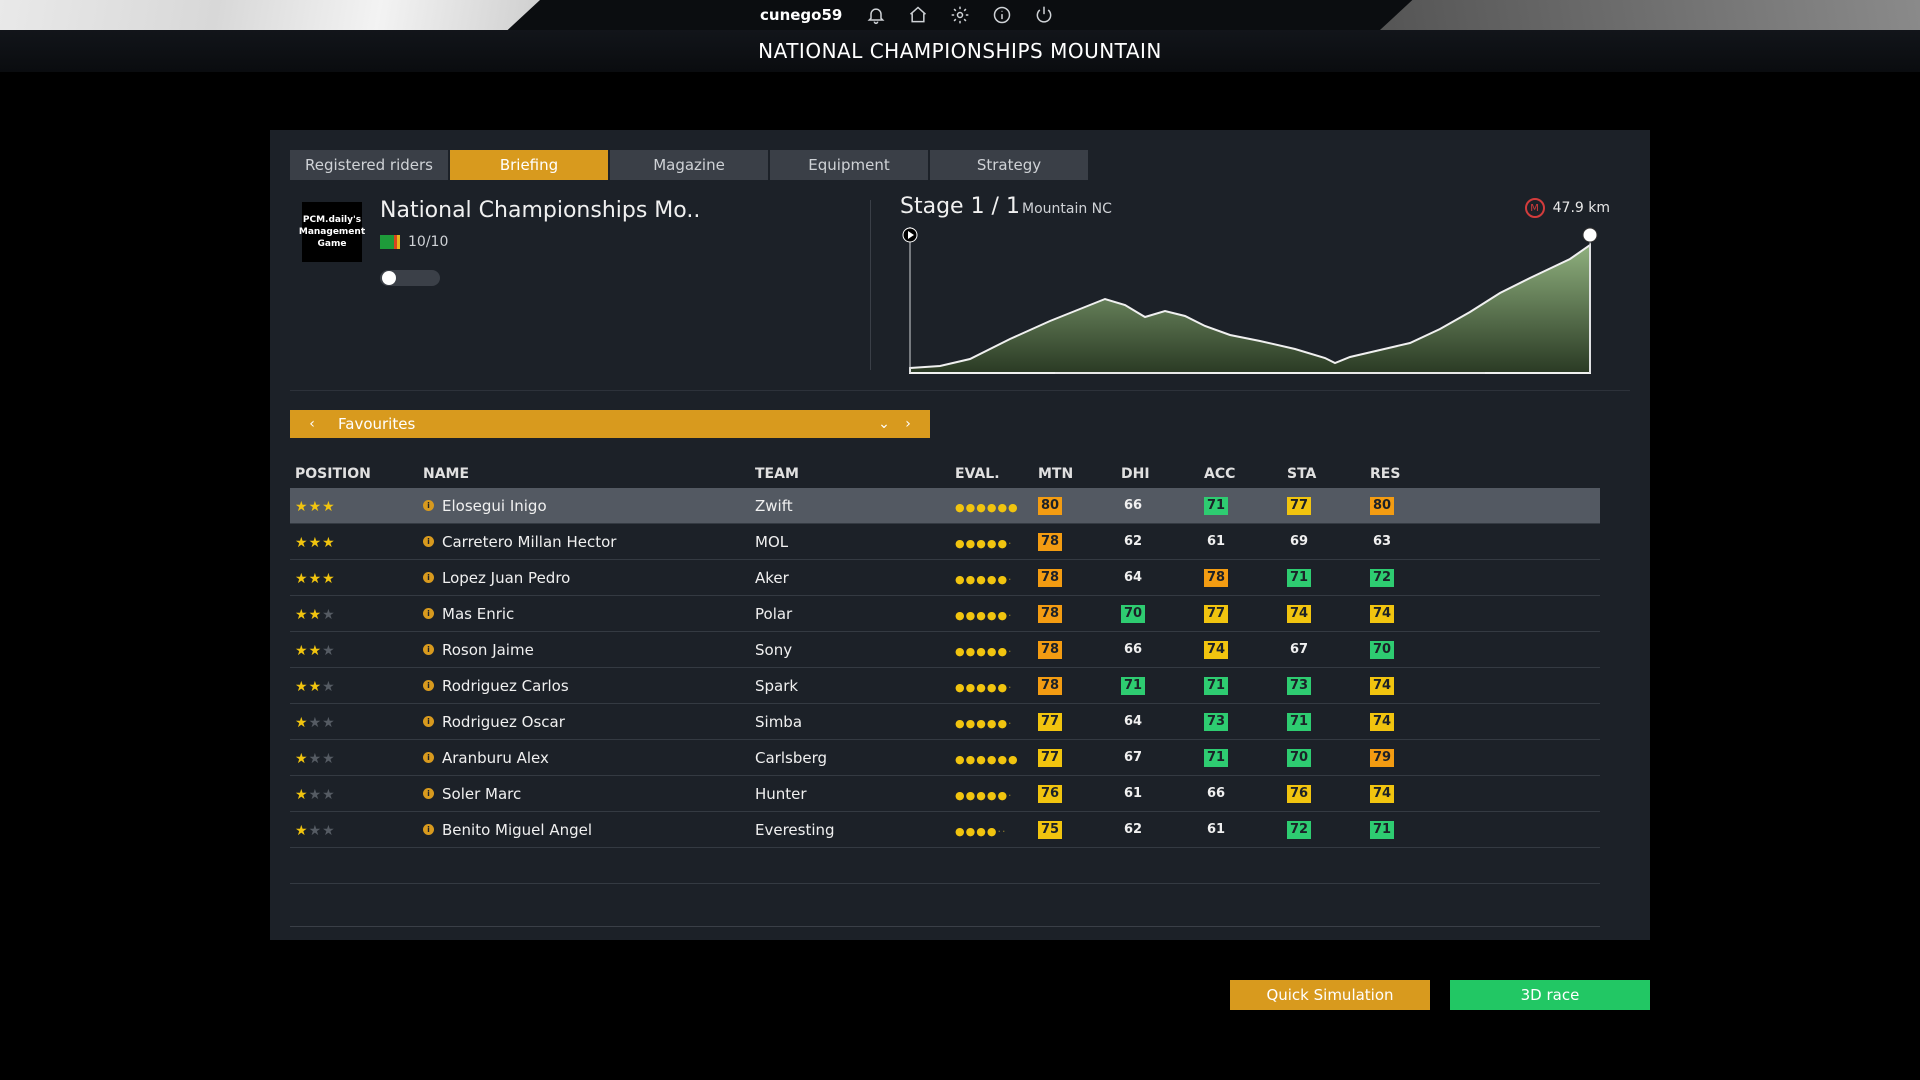  What do you see at coordinates (1328, 474) in the screenshot?
I see `header-sta: STA` at bounding box center [1328, 474].